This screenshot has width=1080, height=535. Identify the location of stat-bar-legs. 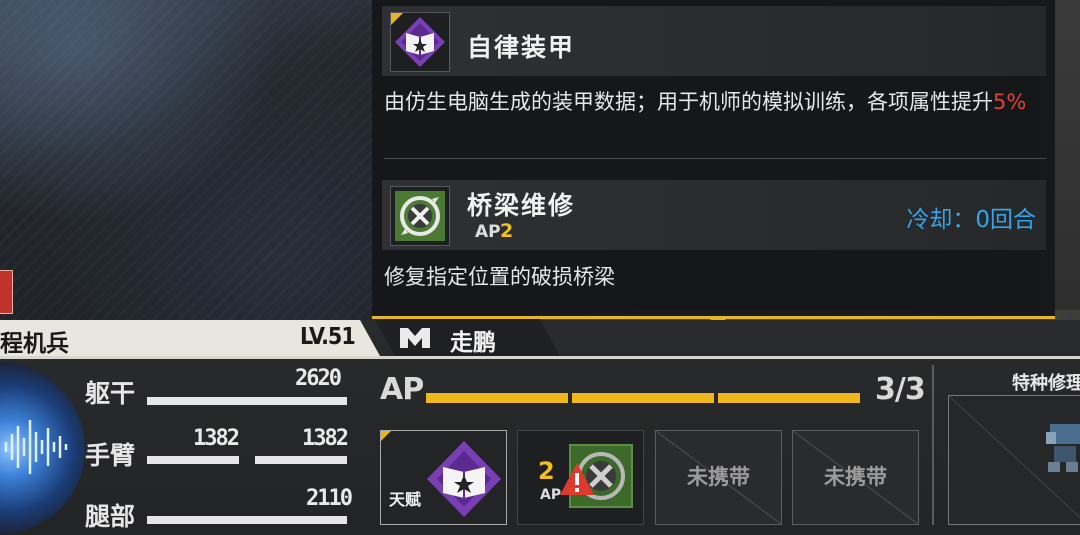
(247, 520).